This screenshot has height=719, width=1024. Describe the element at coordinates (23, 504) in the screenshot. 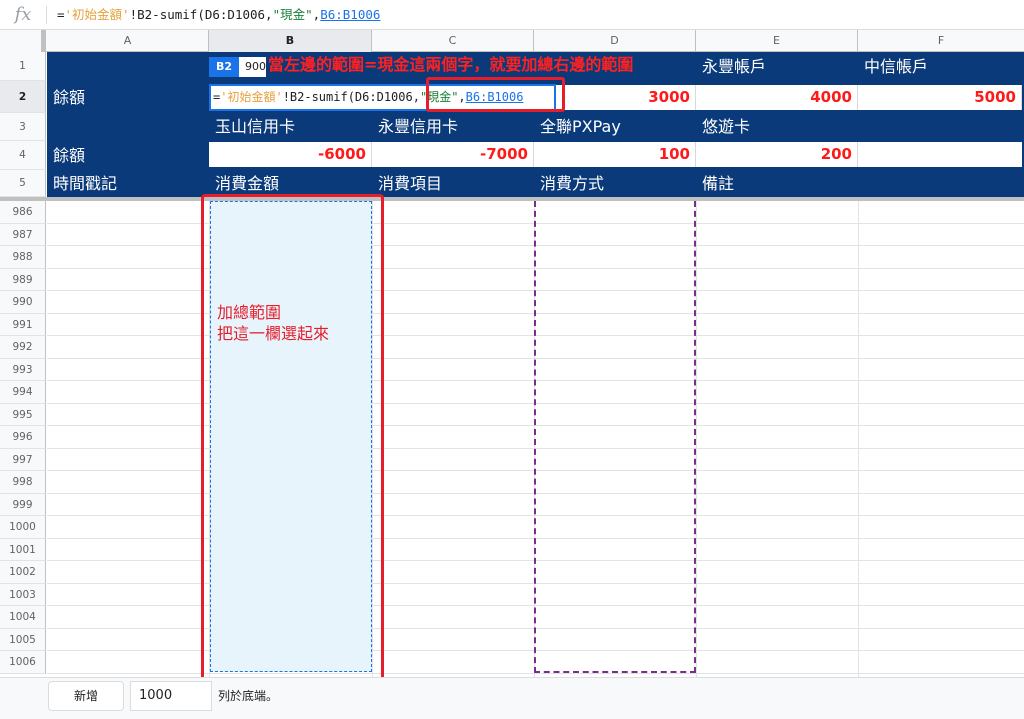

I see `row-header-999: 999` at that location.